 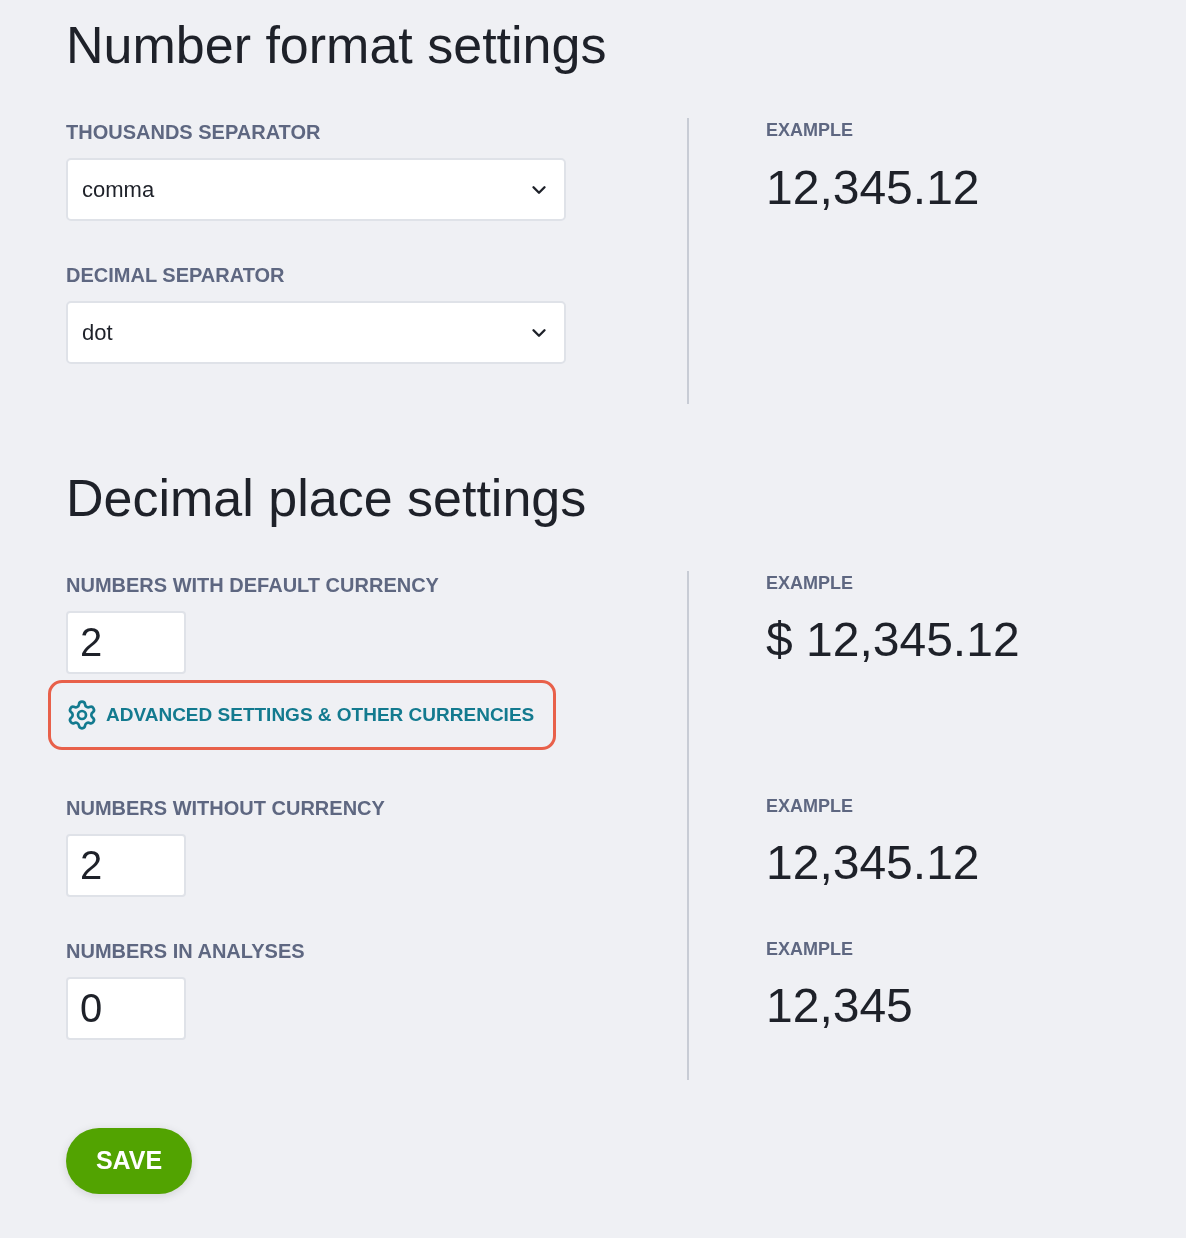 What do you see at coordinates (316, 189) in the screenshot?
I see `dropdown-select: comma` at bounding box center [316, 189].